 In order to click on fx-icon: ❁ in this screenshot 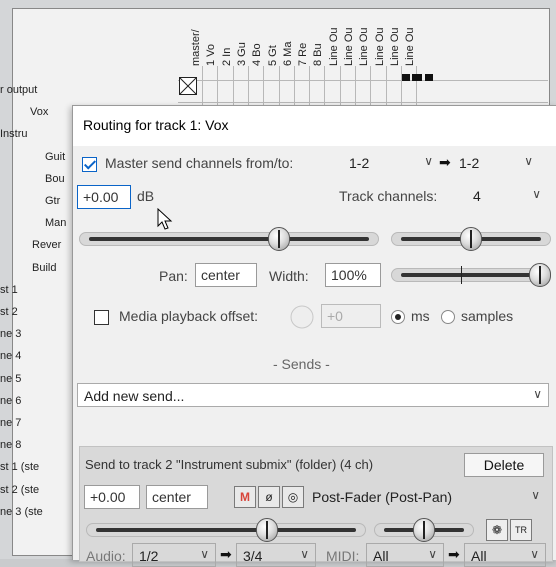, I will do `click(497, 530)`.